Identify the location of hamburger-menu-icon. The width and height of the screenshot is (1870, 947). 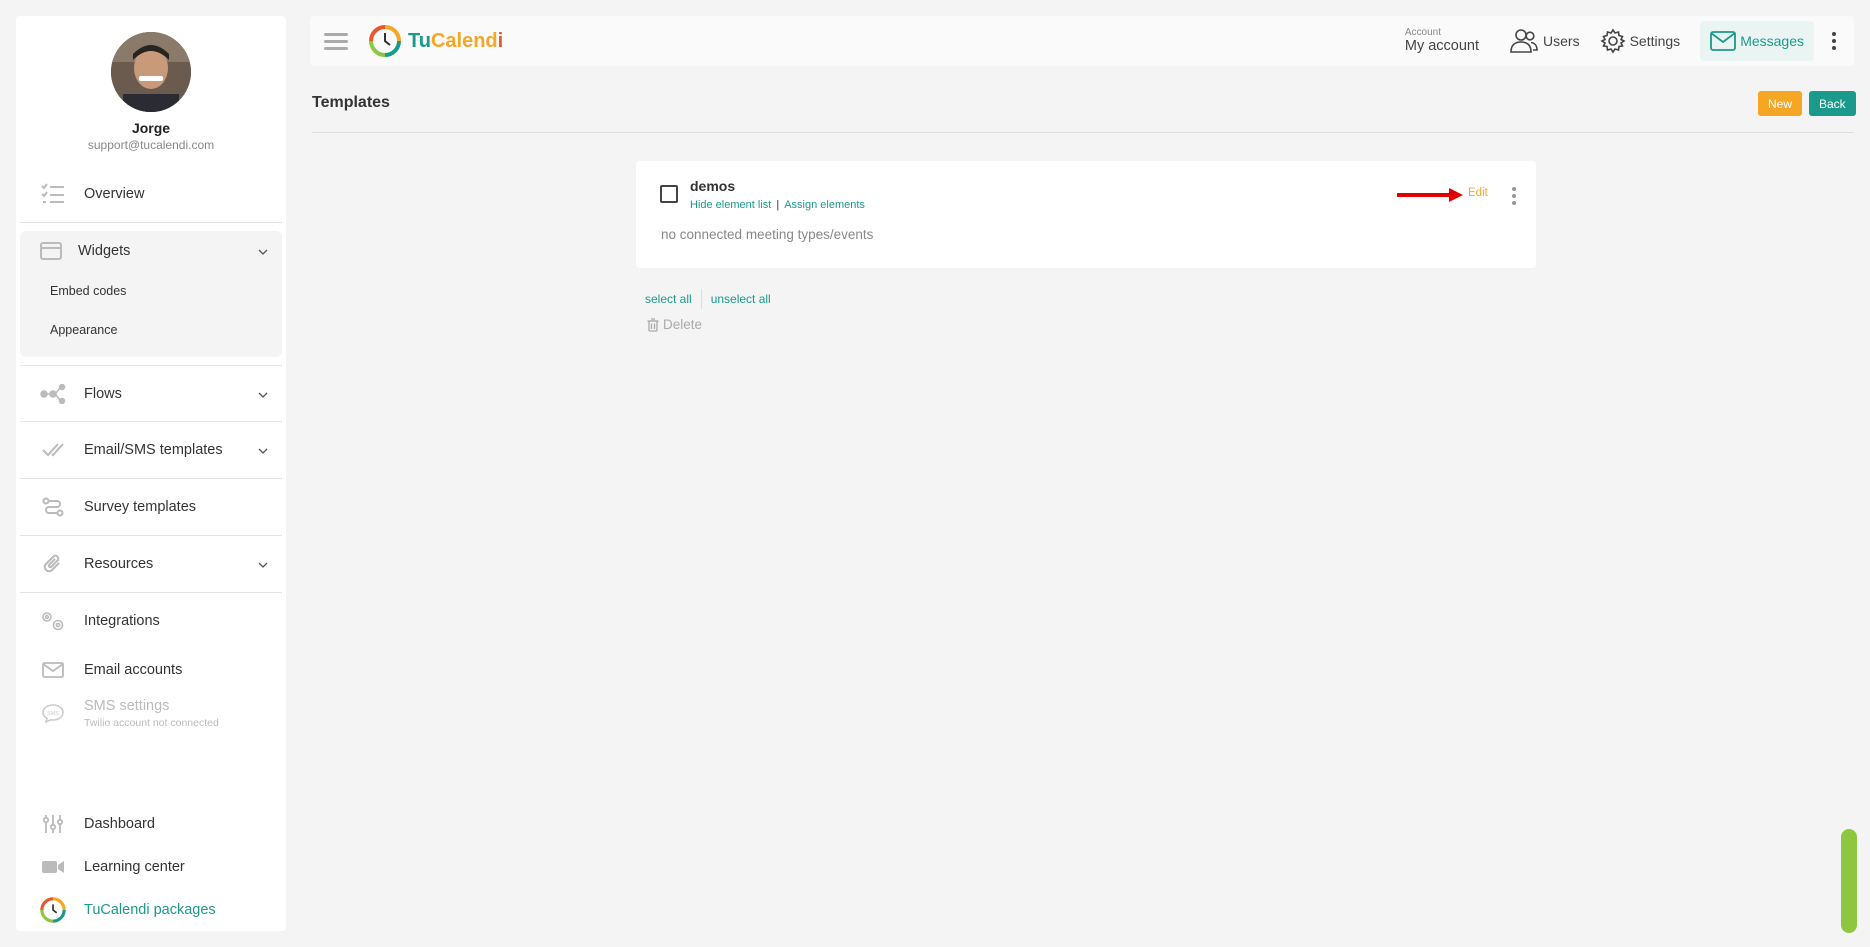
(336, 41).